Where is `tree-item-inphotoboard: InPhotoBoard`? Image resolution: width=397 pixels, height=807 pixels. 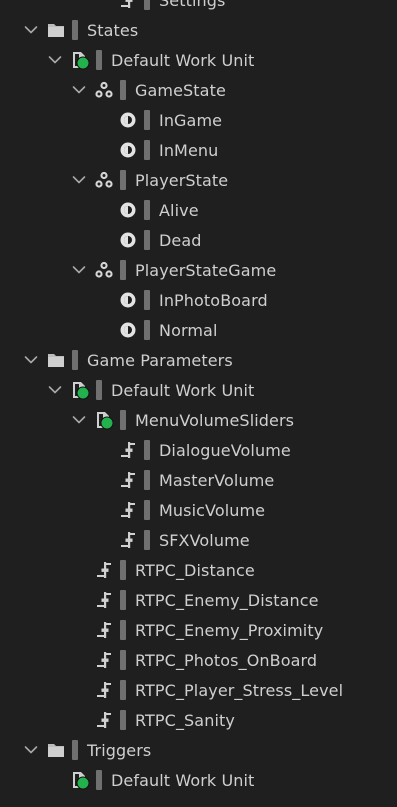
tree-item-inphotoboard: InPhotoBoard is located at coordinates (198, 300).